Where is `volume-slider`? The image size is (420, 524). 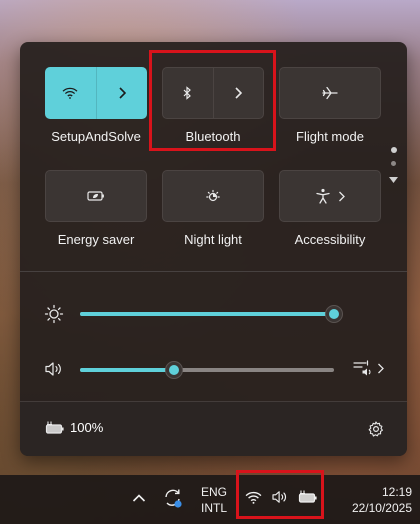
volume-slider is located at coordinates (207, 370).